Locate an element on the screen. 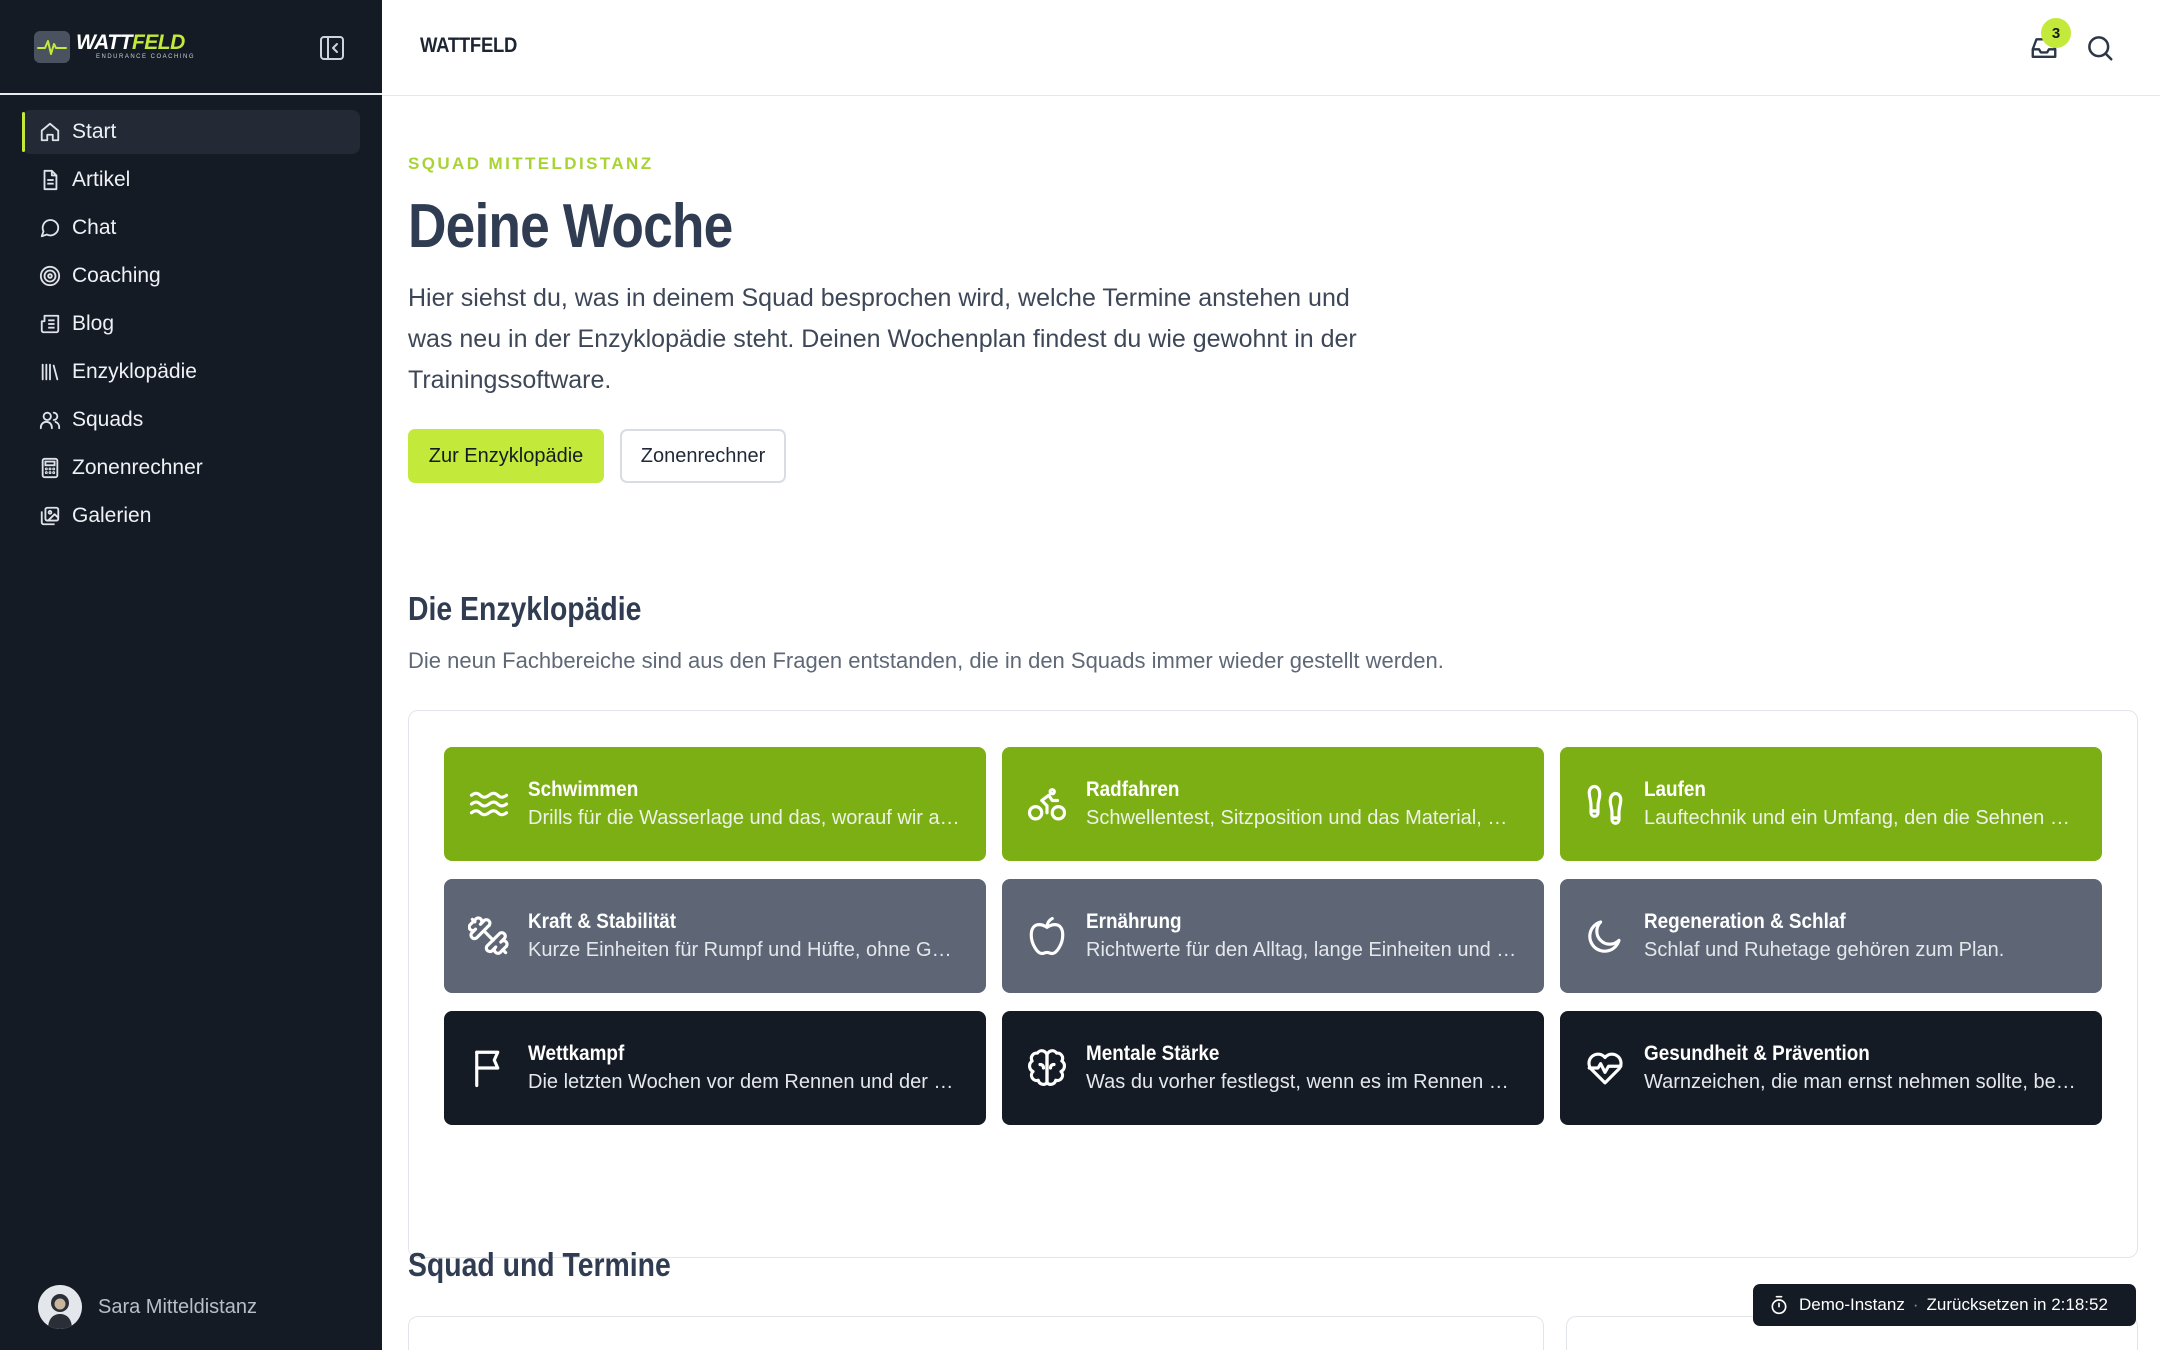 The width and height of the screenshot is (2160, 1350). document-icon is located at coordinates (50, 180).